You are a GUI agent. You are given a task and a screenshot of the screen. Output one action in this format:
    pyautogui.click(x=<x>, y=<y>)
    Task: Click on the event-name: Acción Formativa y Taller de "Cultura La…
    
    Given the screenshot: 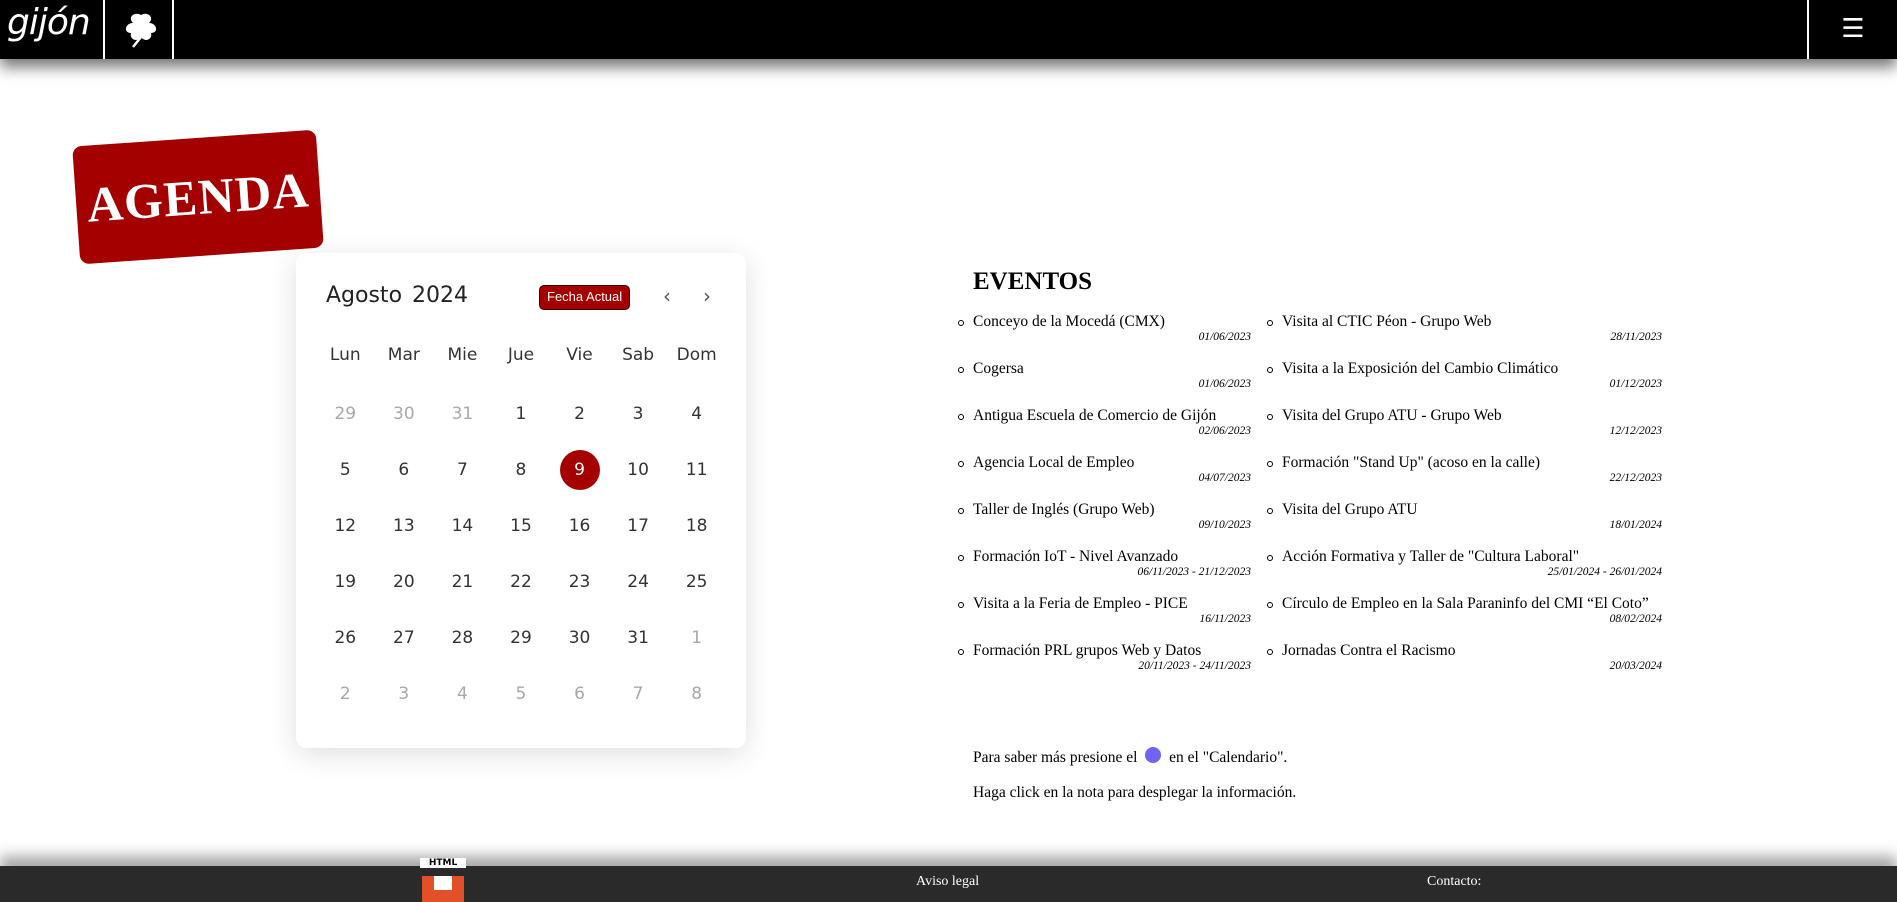 What is the action you would take?
    pyautogui.click(x=1431, y=556)
    